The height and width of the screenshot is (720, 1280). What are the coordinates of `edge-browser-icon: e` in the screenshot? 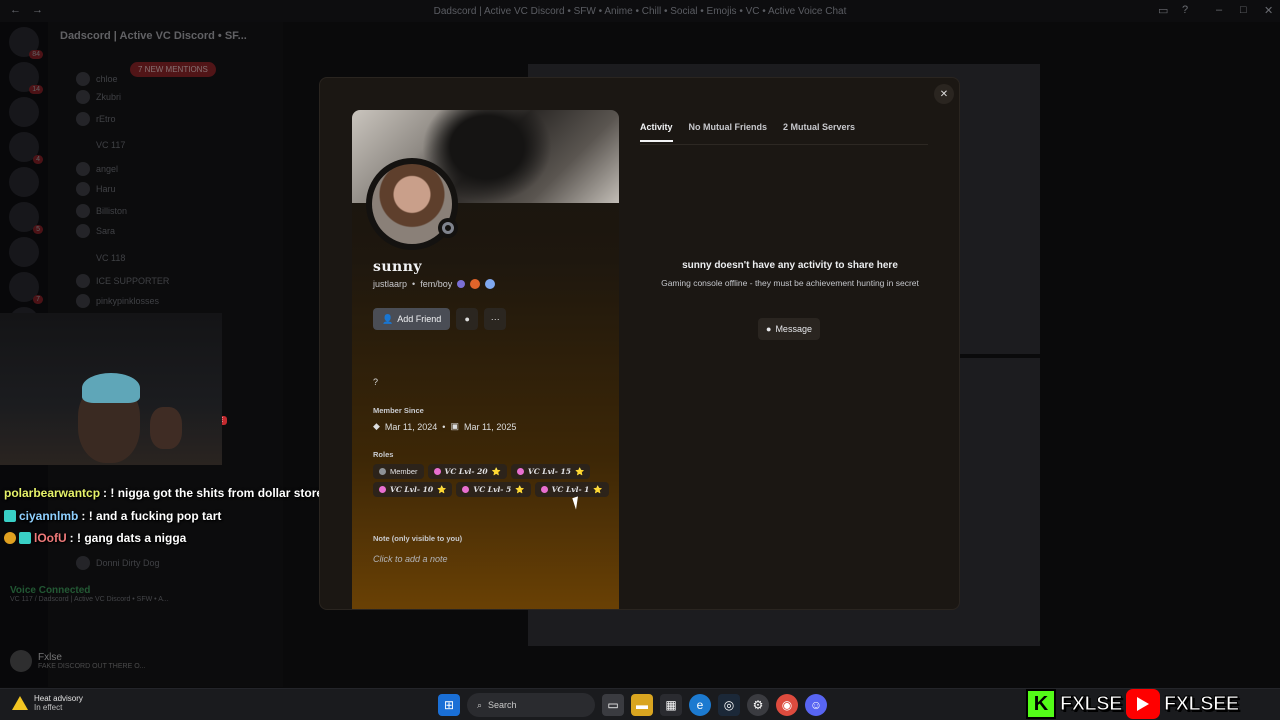 It's located at (700, 705).